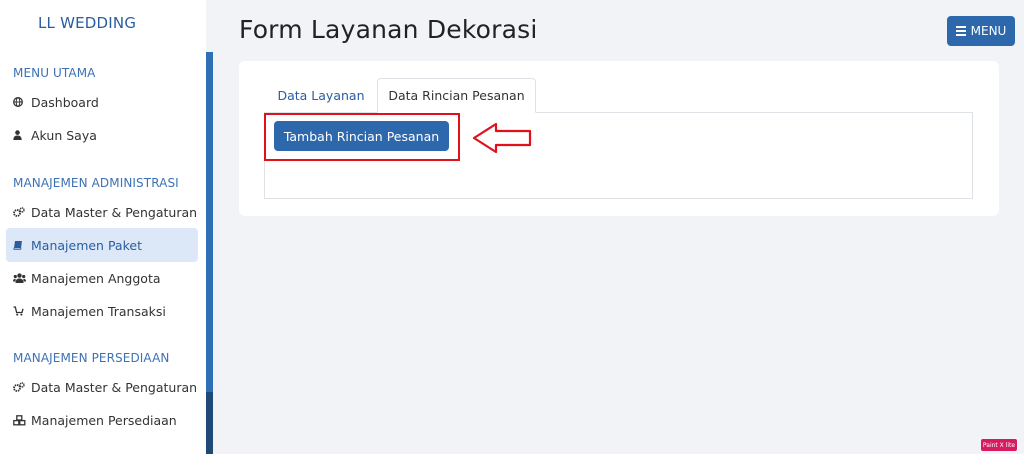 Image resolution: width=1024 pixels, height=454 pixels. What do you see at coordinates (22, 135) in the screenshot?
I see `user-icon` at bounding box center [22, 135].